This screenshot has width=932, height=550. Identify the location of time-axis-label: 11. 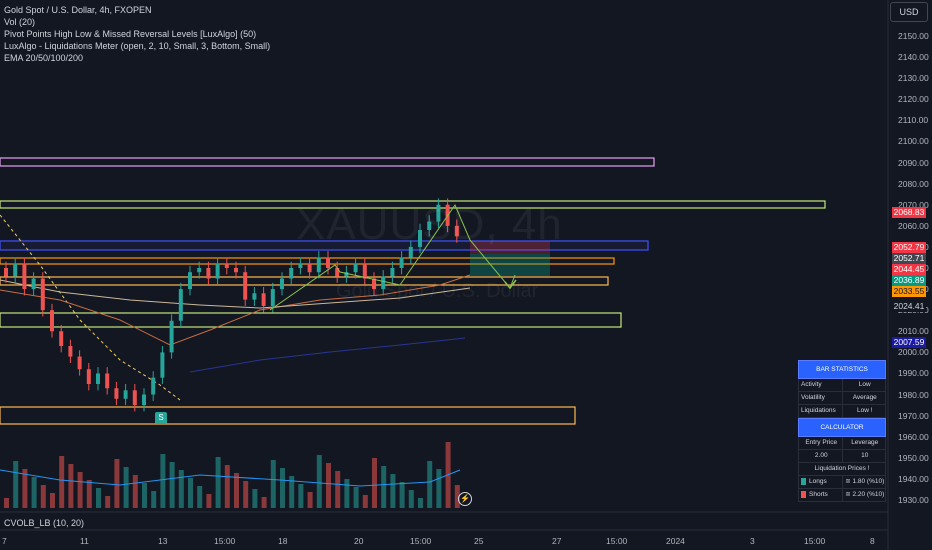
(84, 541).